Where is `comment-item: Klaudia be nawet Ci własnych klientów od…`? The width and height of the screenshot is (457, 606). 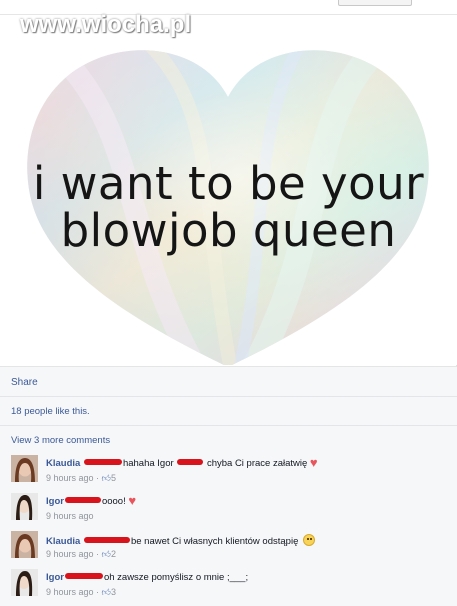 comment-item: Klaudia be nawet Ci własnych klientów od… is located at coordinates (228, 549).